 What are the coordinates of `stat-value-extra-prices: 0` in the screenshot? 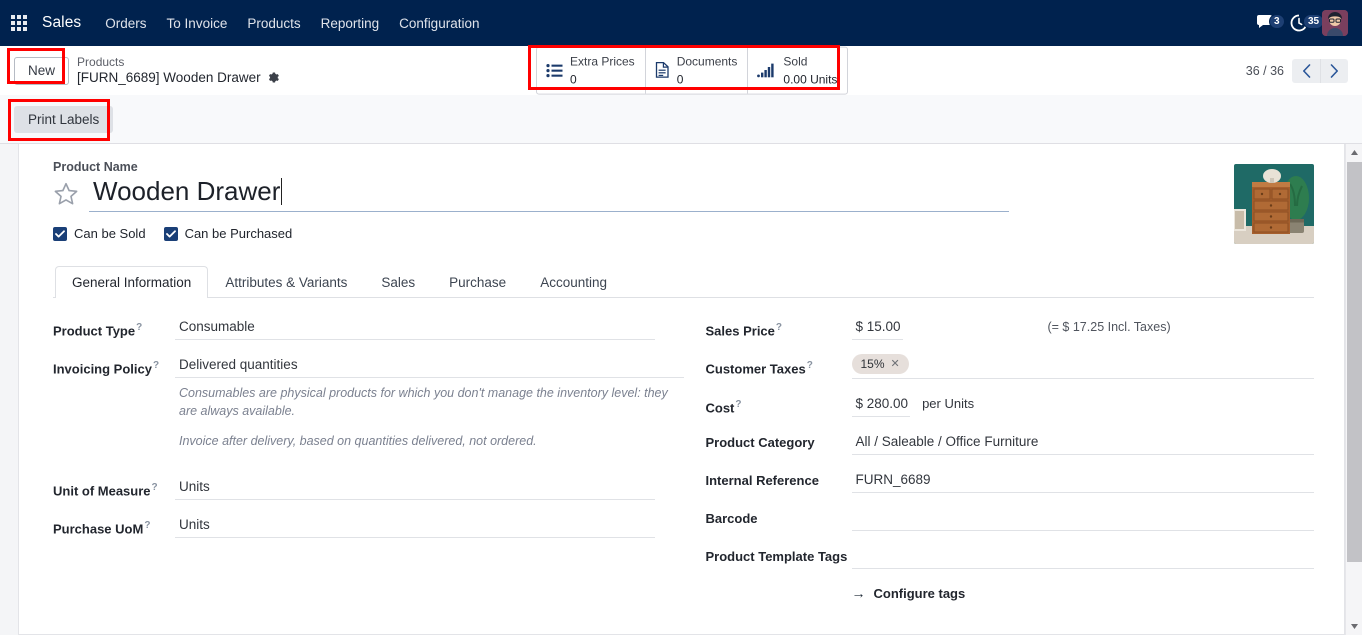 It's located at (573, 79).